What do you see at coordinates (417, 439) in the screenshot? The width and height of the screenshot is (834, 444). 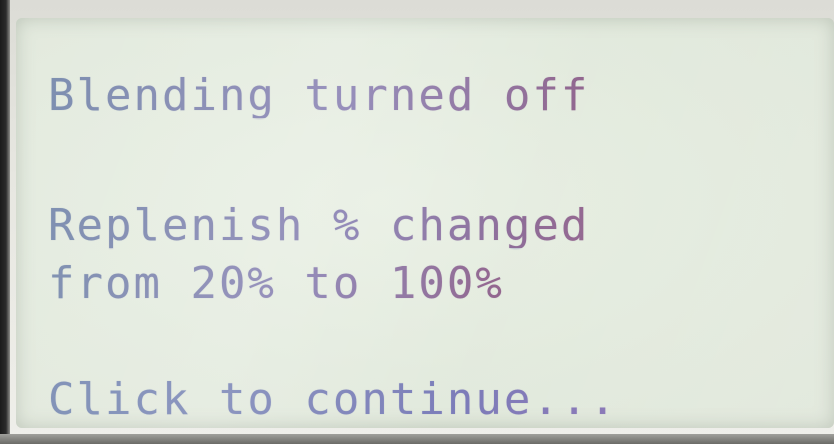 I see `bottom-bezel` at bounding box center [417, 439].